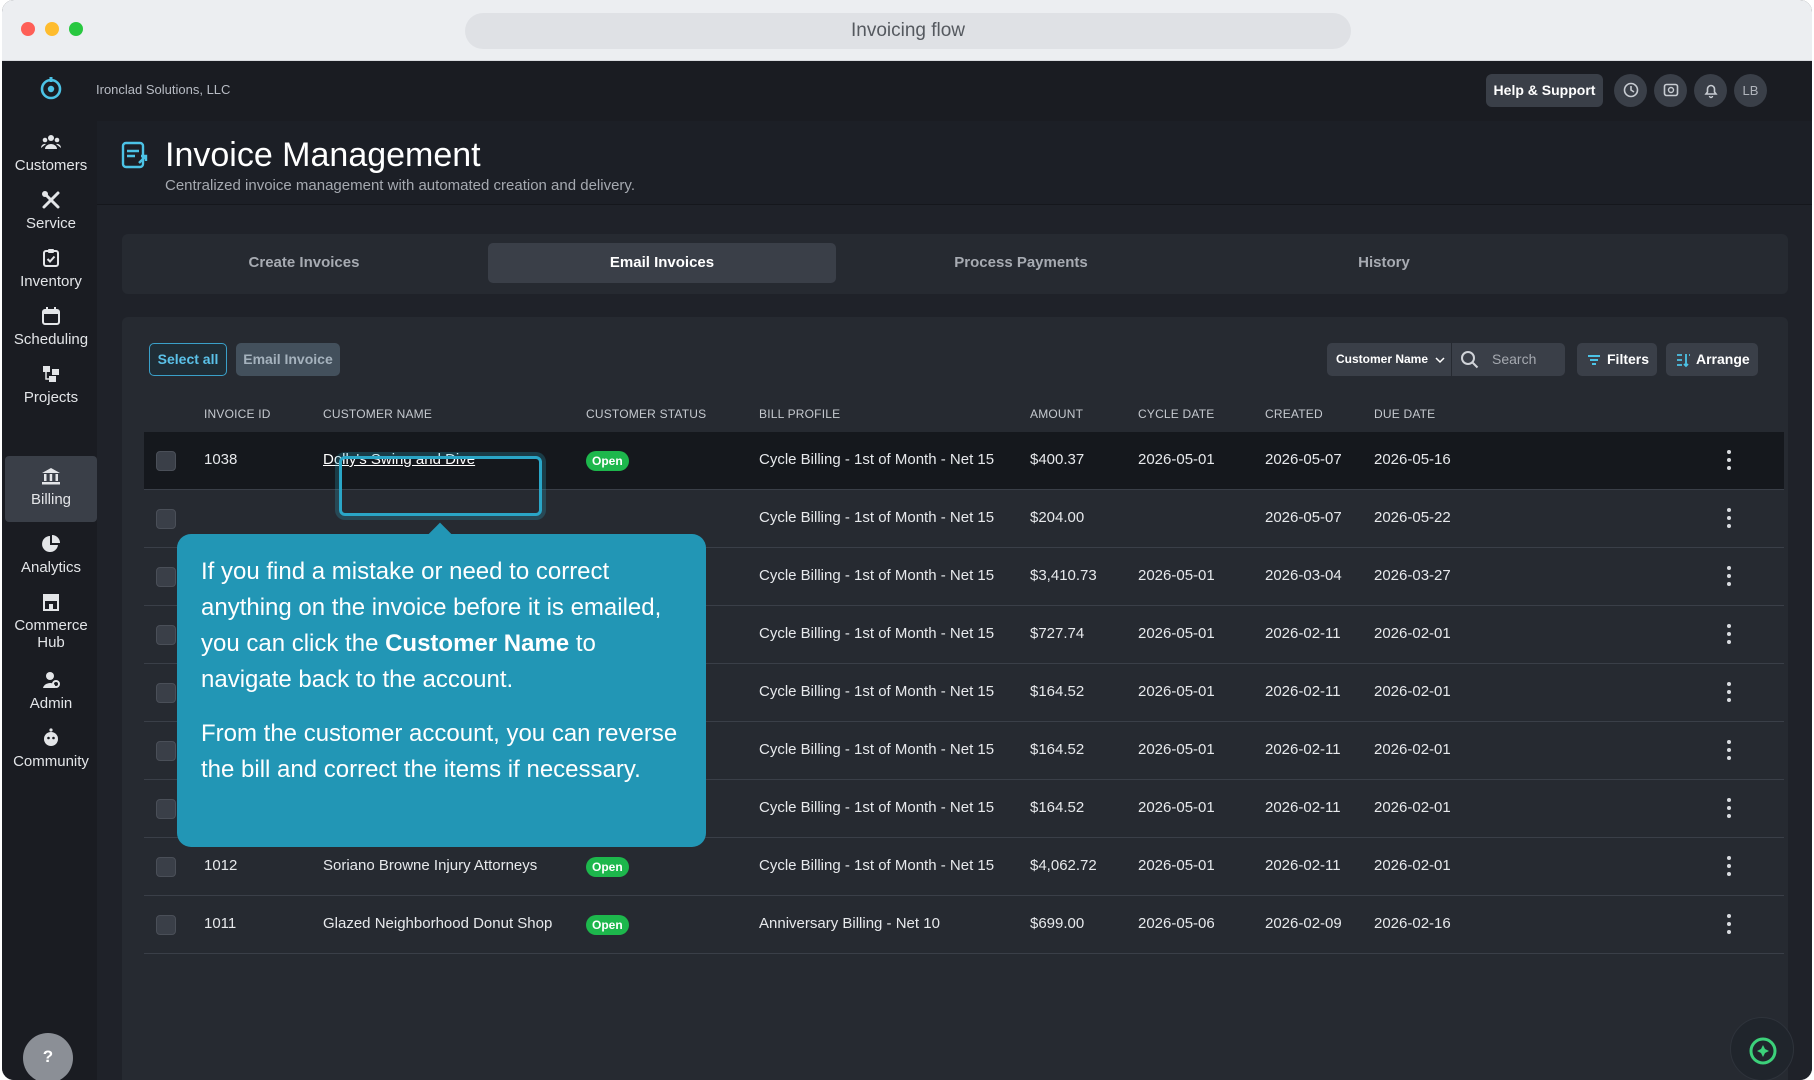  What do you see at coordinates (662, 263) in the screenshot?
I see `tab-email-invoices: Email Invoices` at bounding box center [662, 263].